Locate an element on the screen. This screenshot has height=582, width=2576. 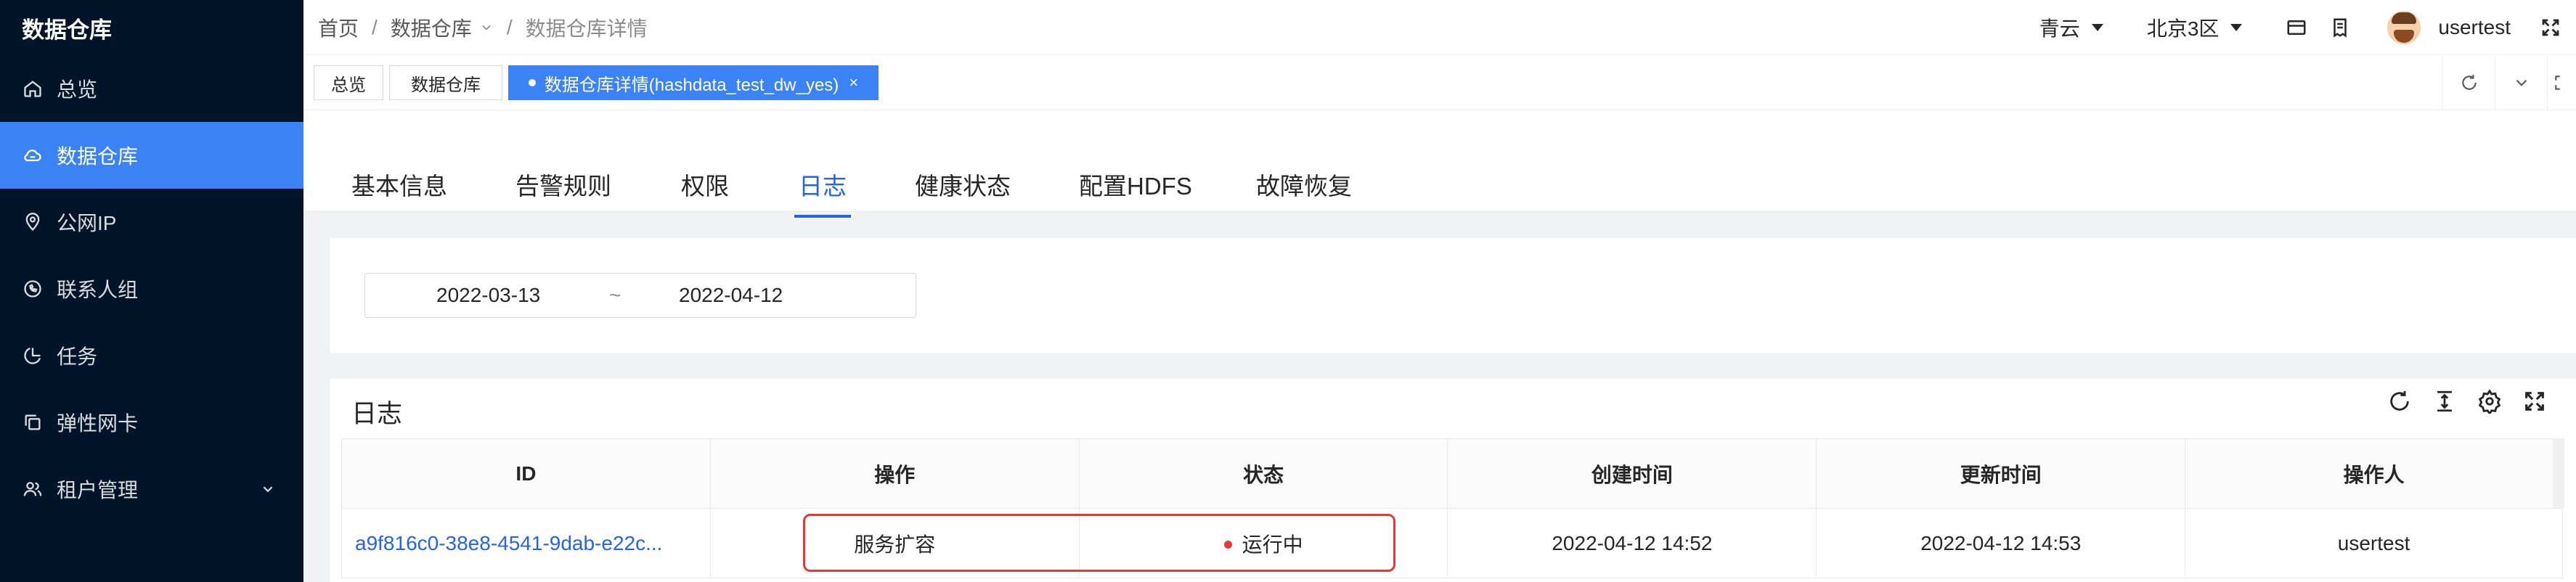
zone-value: 北京3区 is located at coordinates (2183, 28).